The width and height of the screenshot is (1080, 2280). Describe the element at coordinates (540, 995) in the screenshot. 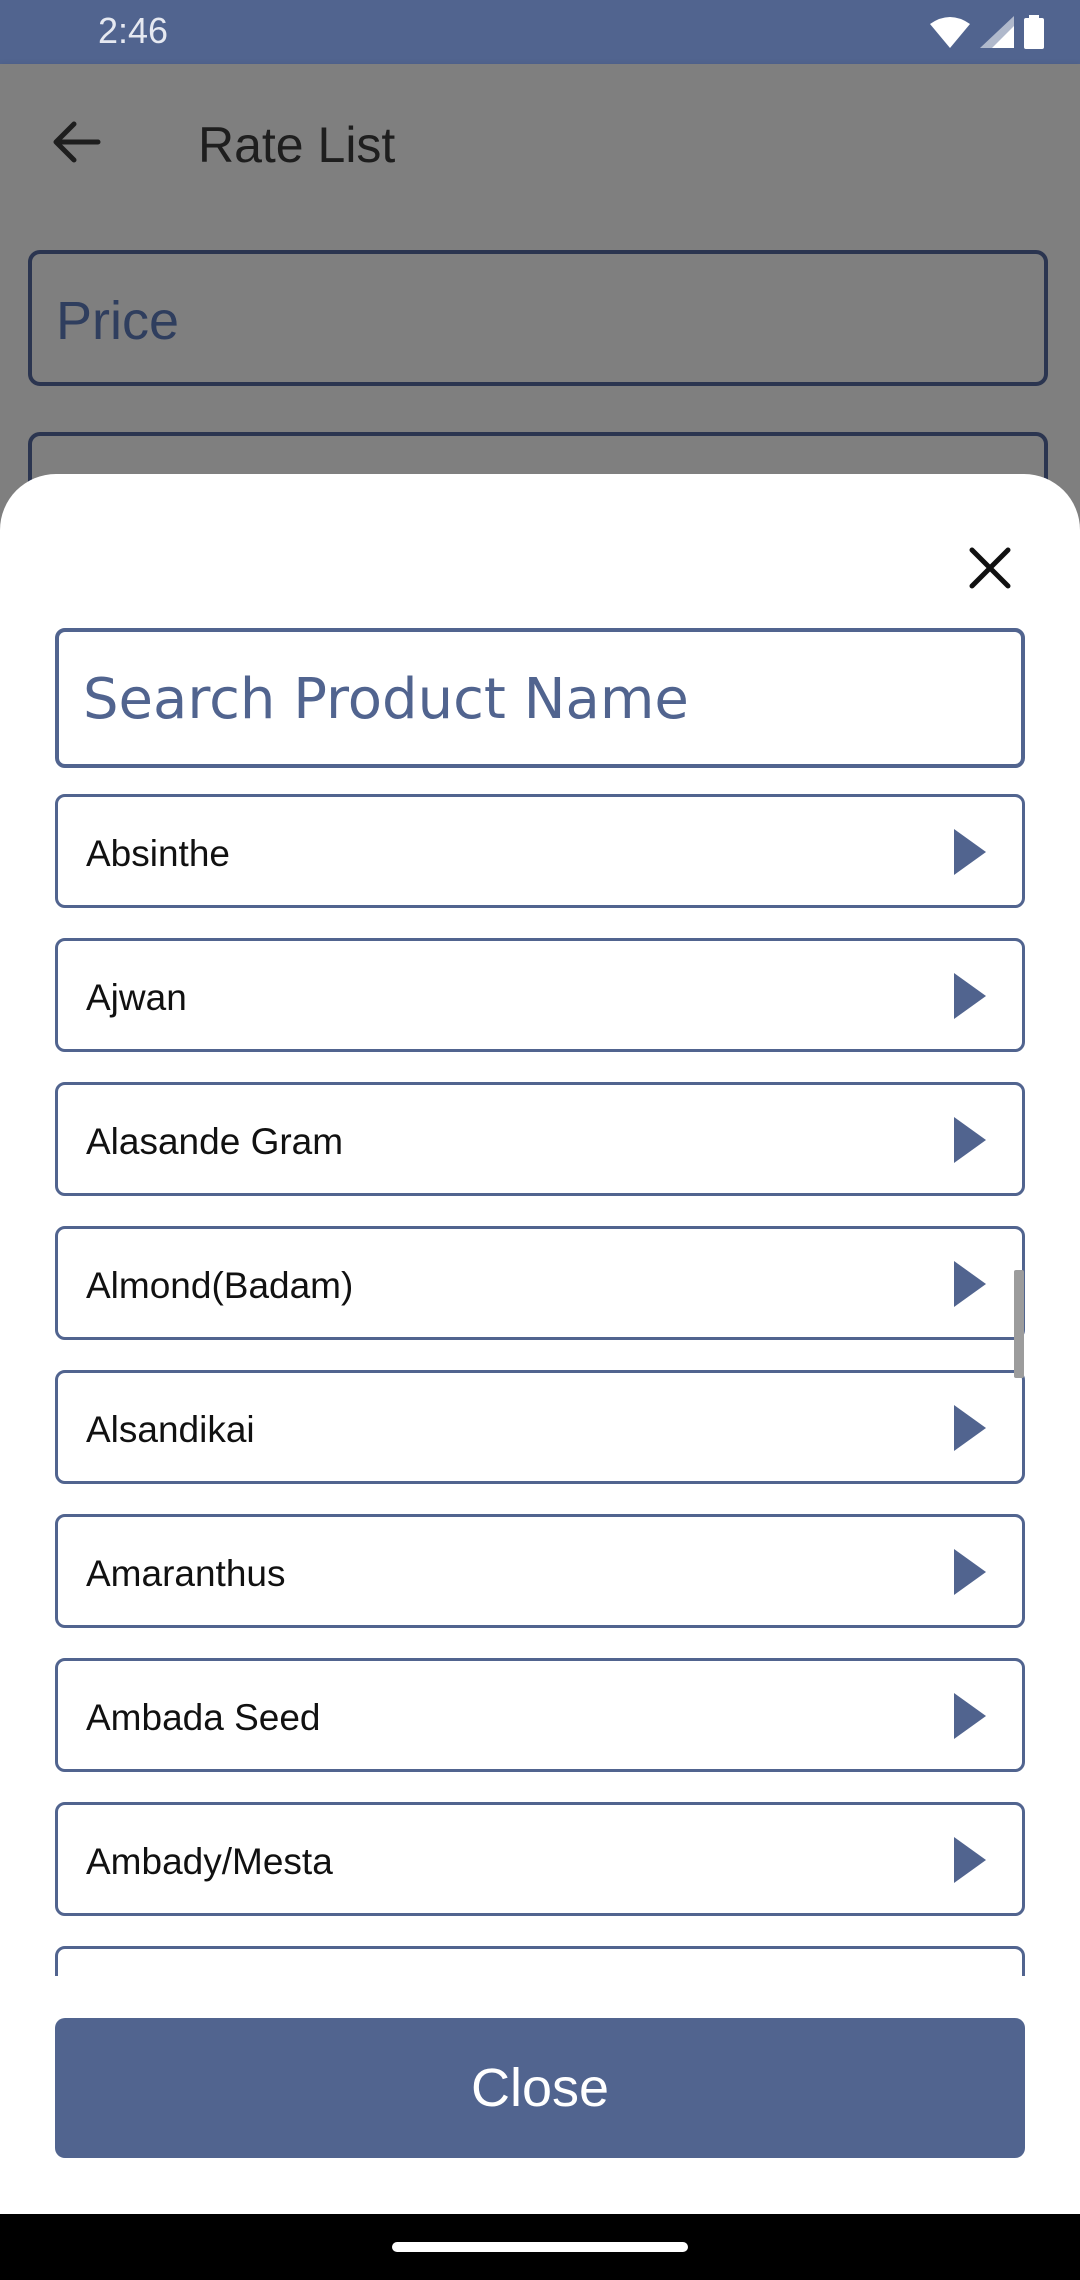

I see `list-item: Ajwan` at that location.